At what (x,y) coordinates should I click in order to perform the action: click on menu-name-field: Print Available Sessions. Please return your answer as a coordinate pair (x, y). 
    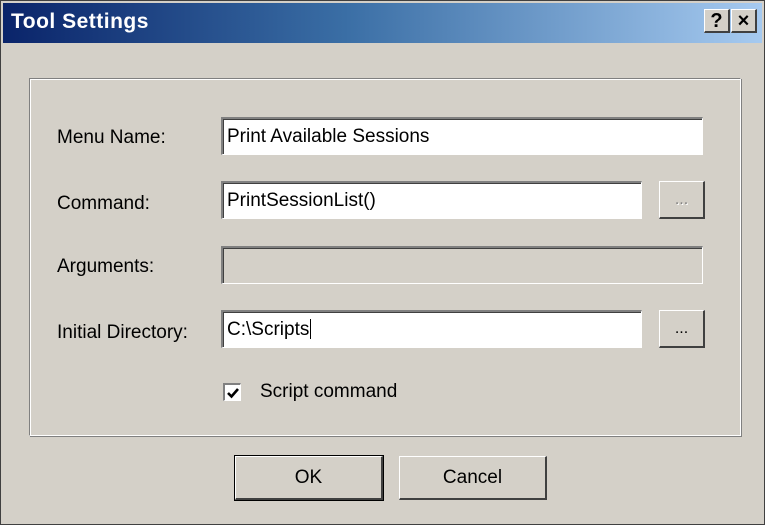
    Looking at the image, I should click on (462, 136).